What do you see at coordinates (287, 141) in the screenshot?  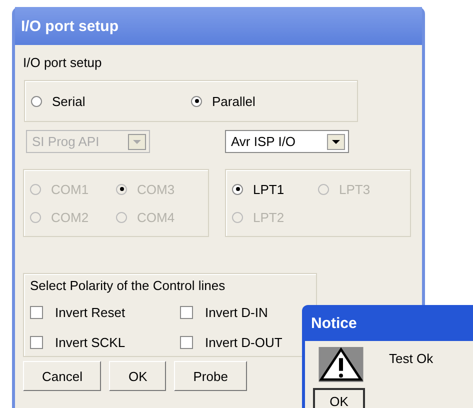 I see `dropdown: Avr ISP I/O` at bounding box center [287, 141].